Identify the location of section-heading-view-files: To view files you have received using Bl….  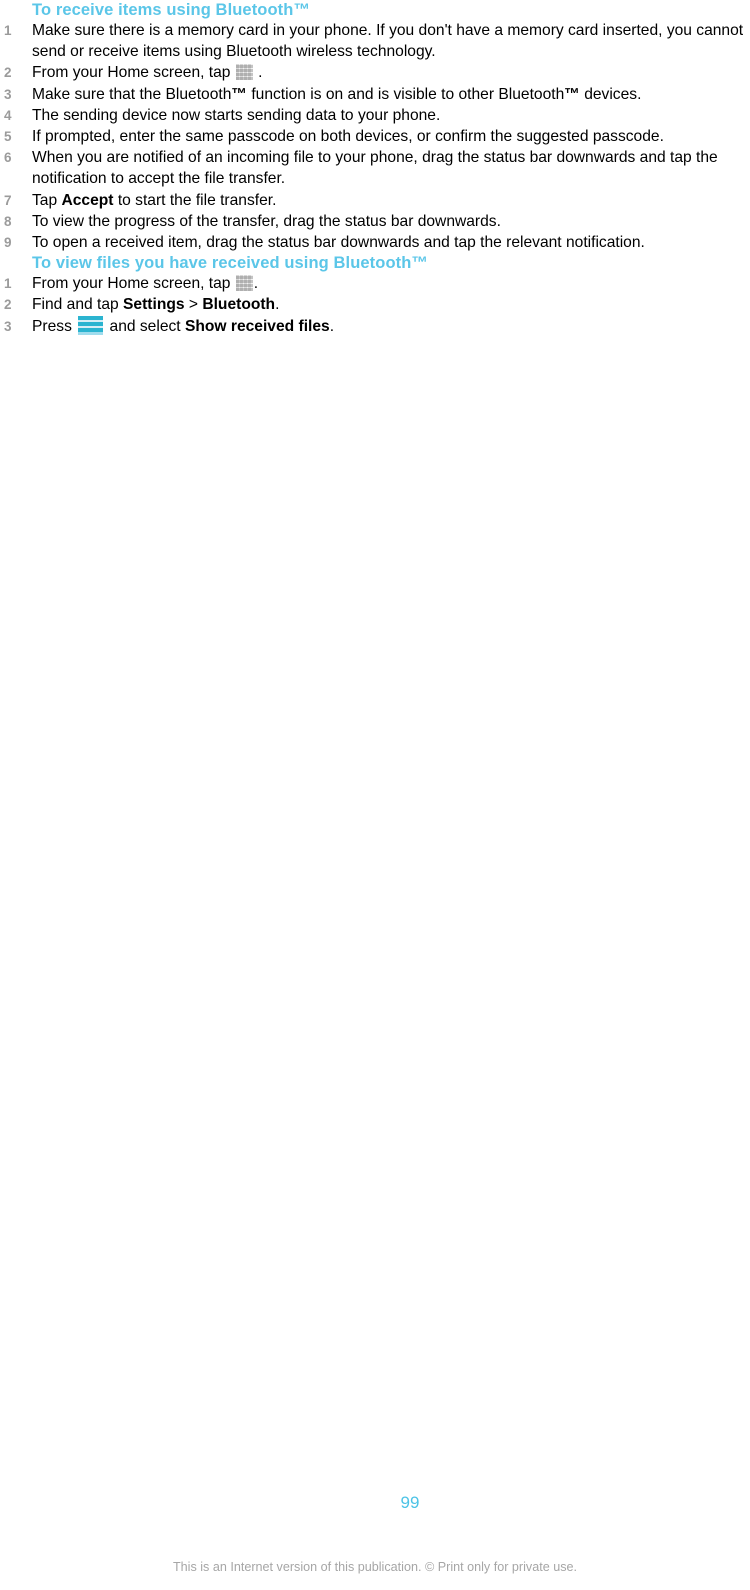
(230, 263).